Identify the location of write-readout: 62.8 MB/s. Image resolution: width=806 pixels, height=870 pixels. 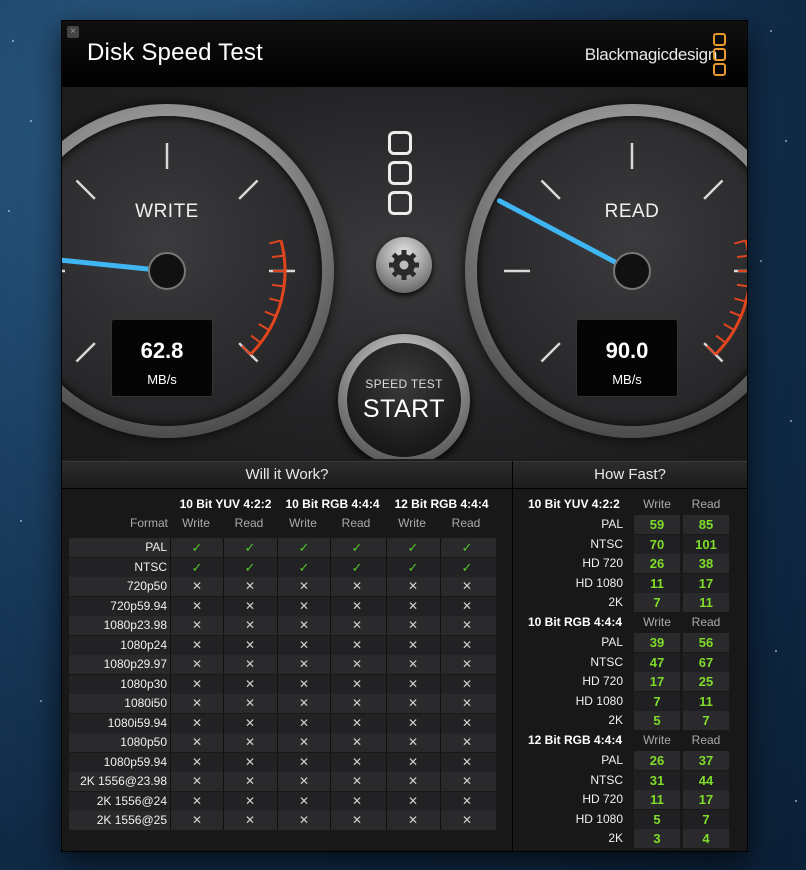
(162, 358).